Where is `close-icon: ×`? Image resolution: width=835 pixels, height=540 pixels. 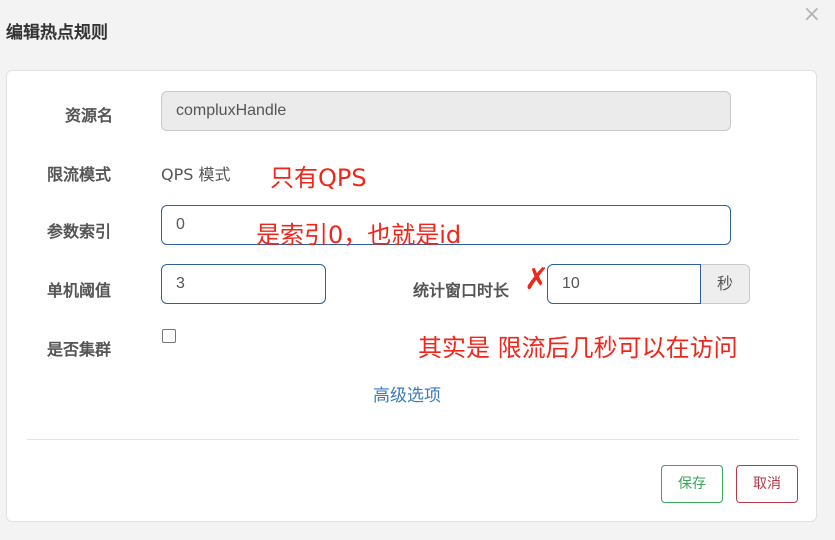 close-icon: × is located at coordinates (812, 15).